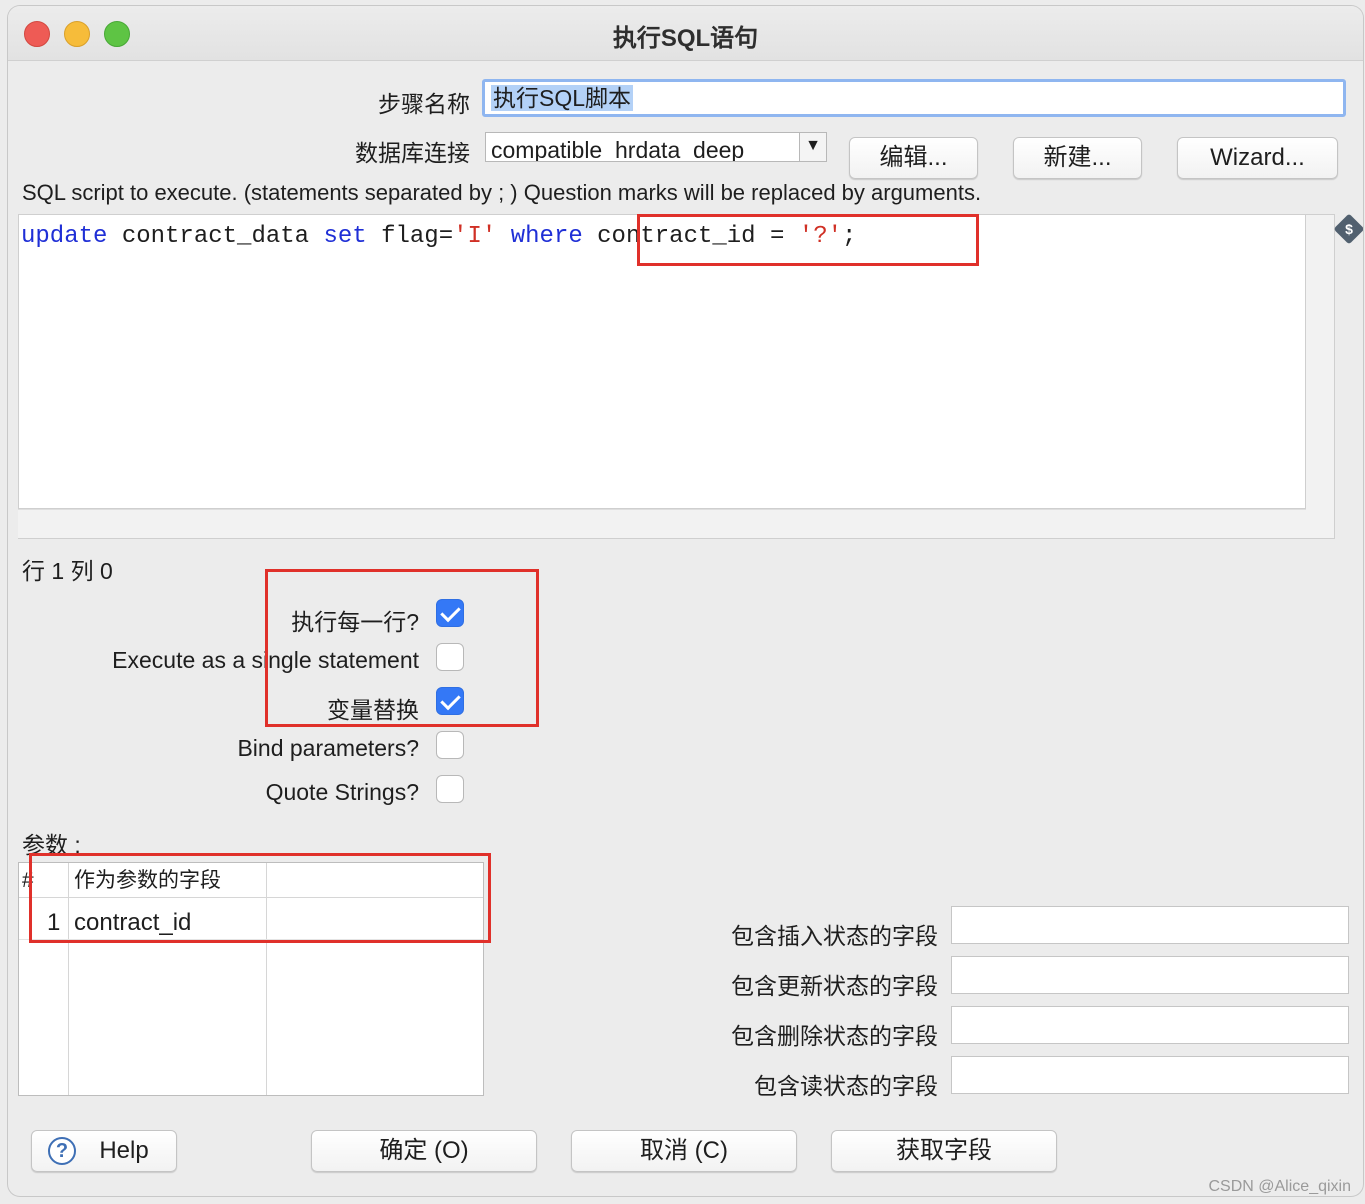 Image resolution: width=1365 pixels, height=1204 pixels. I want to click on sql-keyword: where, so click(546, 236).